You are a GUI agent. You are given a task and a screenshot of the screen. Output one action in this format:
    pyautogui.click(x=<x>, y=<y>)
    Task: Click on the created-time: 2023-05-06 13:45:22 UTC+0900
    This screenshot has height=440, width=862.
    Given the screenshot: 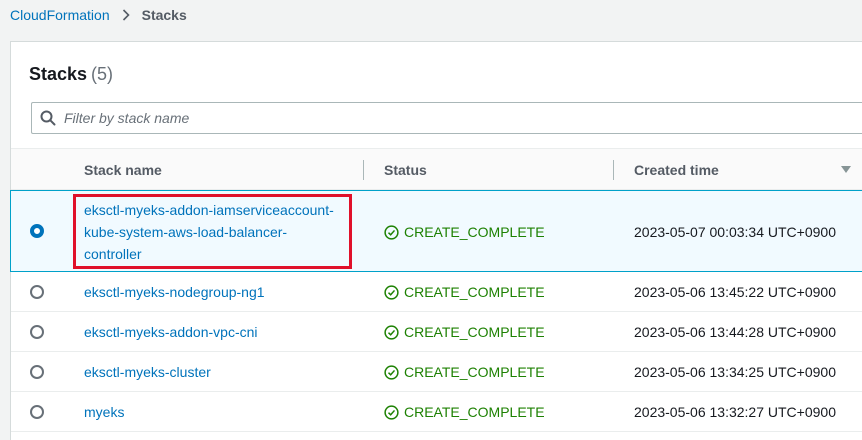 What is the action you would take?
    pyautogui.click(x=735, y=292)
    